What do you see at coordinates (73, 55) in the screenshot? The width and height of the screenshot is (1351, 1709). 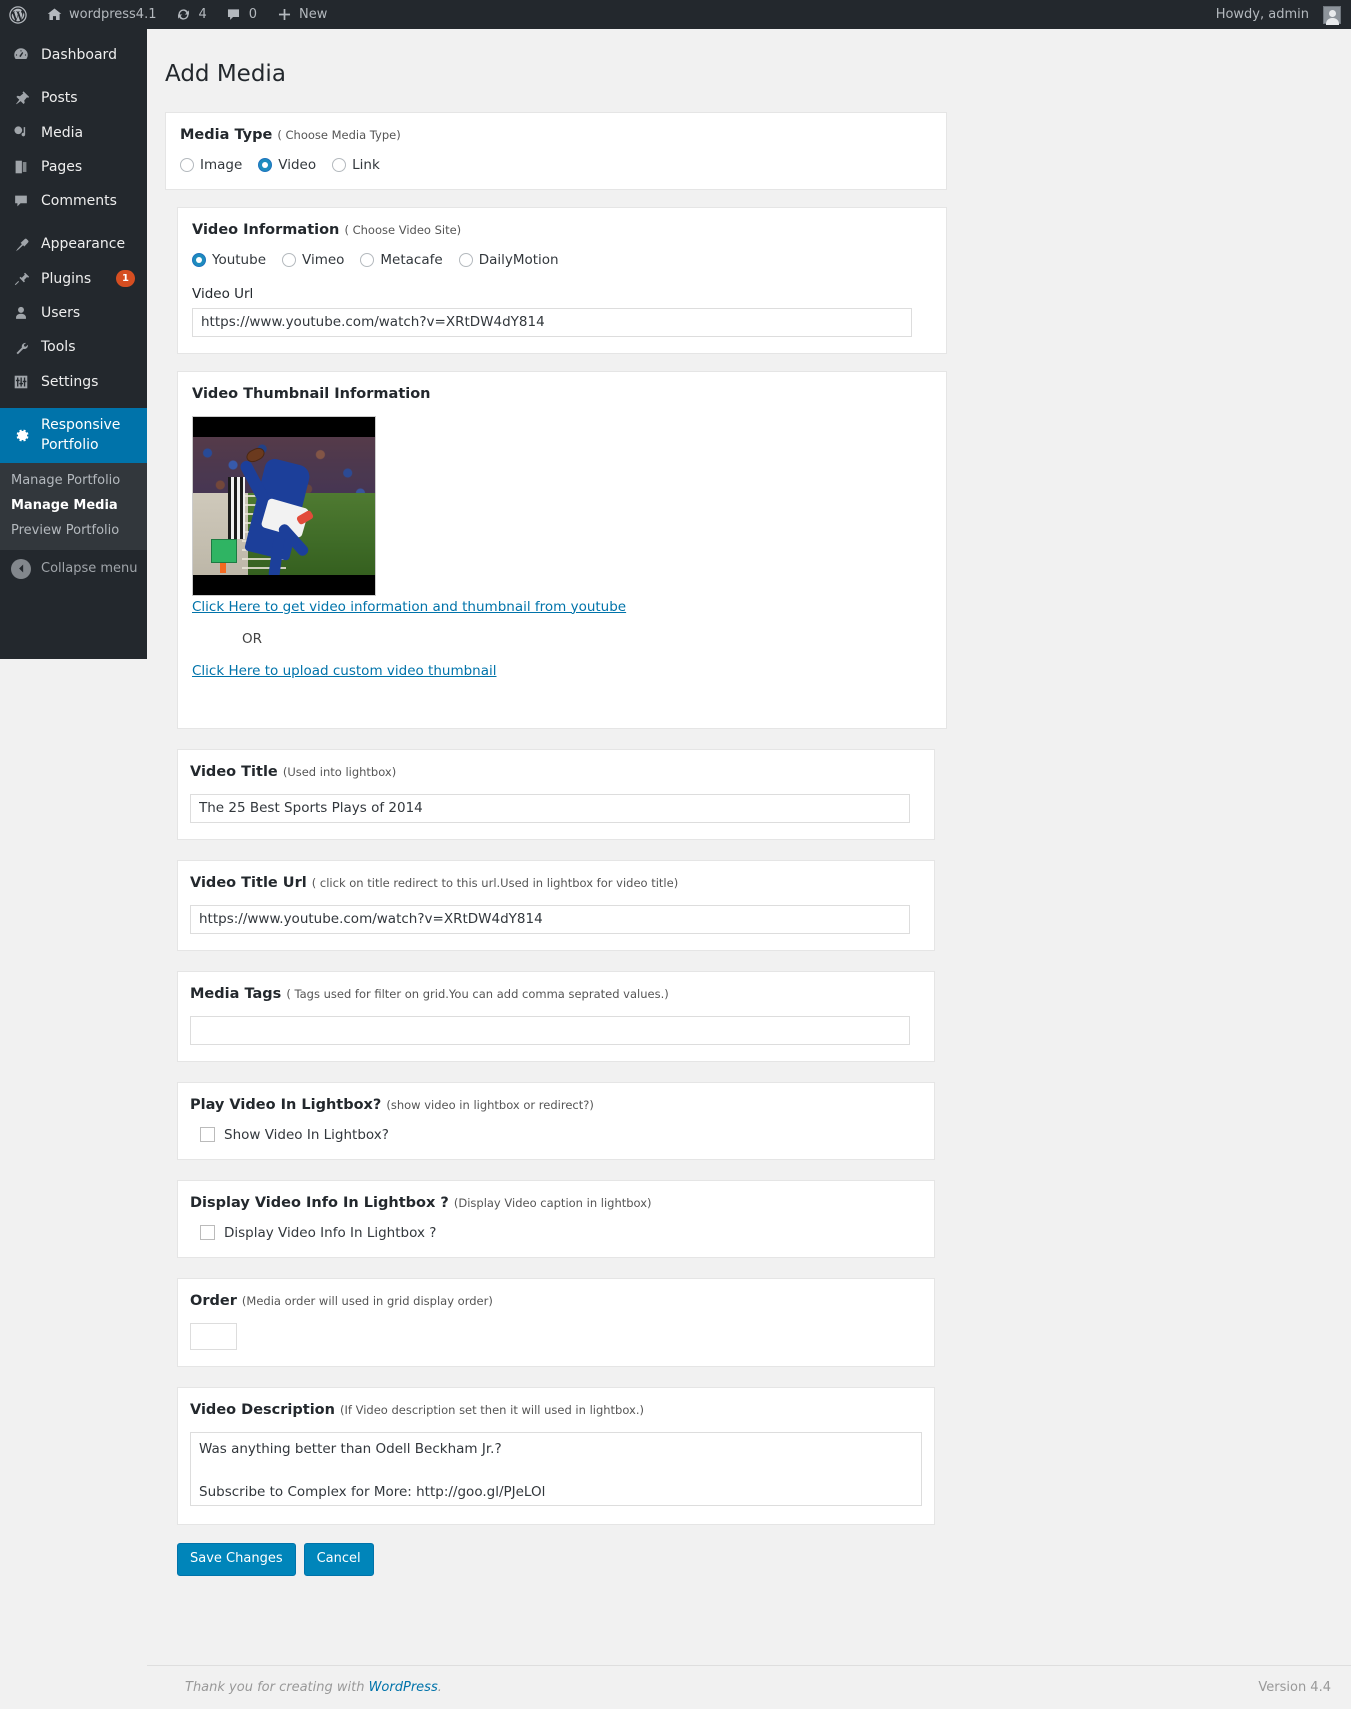 I see `sidebar-item-dashboard: Dashboard` at bounding box center [73, 55].